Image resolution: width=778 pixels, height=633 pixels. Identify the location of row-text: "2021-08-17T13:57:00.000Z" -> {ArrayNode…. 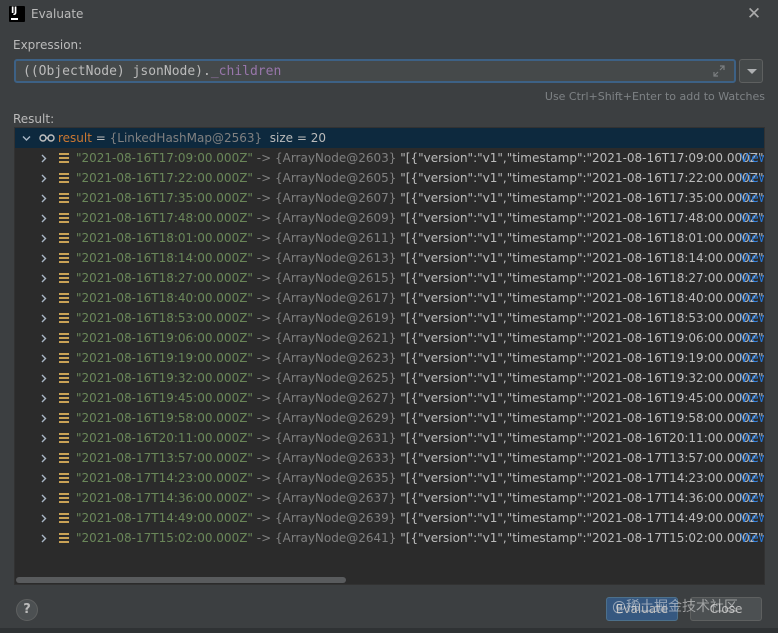
(420, 458).